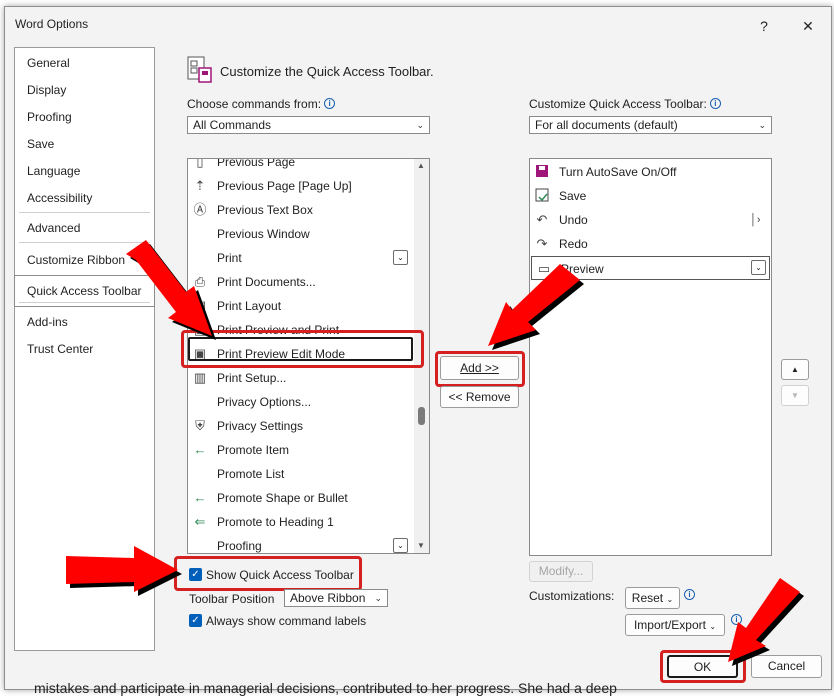 The width and height of the screenshot is (834, 696). I want to click on arrow-to-ok-button-icon, so click(766, 622).